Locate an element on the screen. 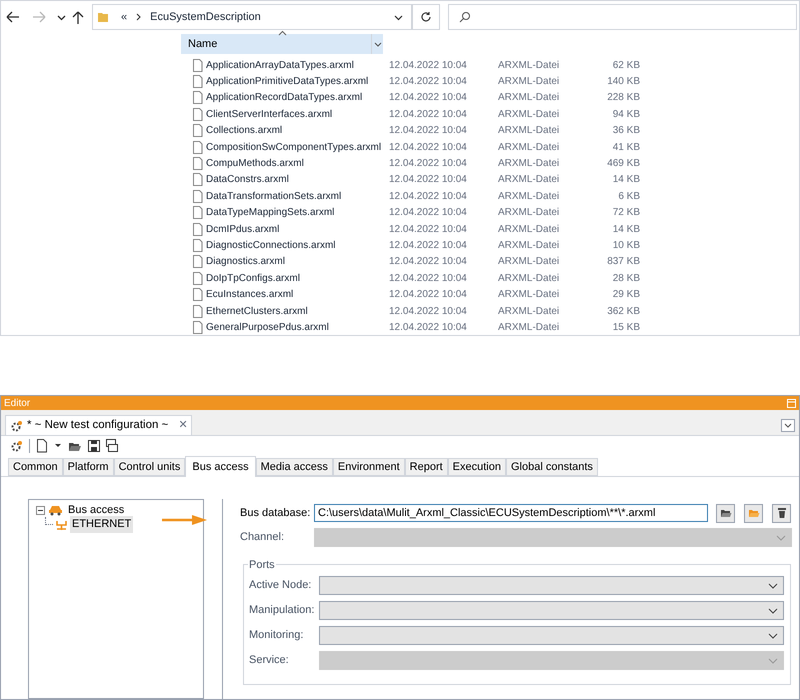  address-bar: « EcuSystemDescription is located at coordinates (252, 17).